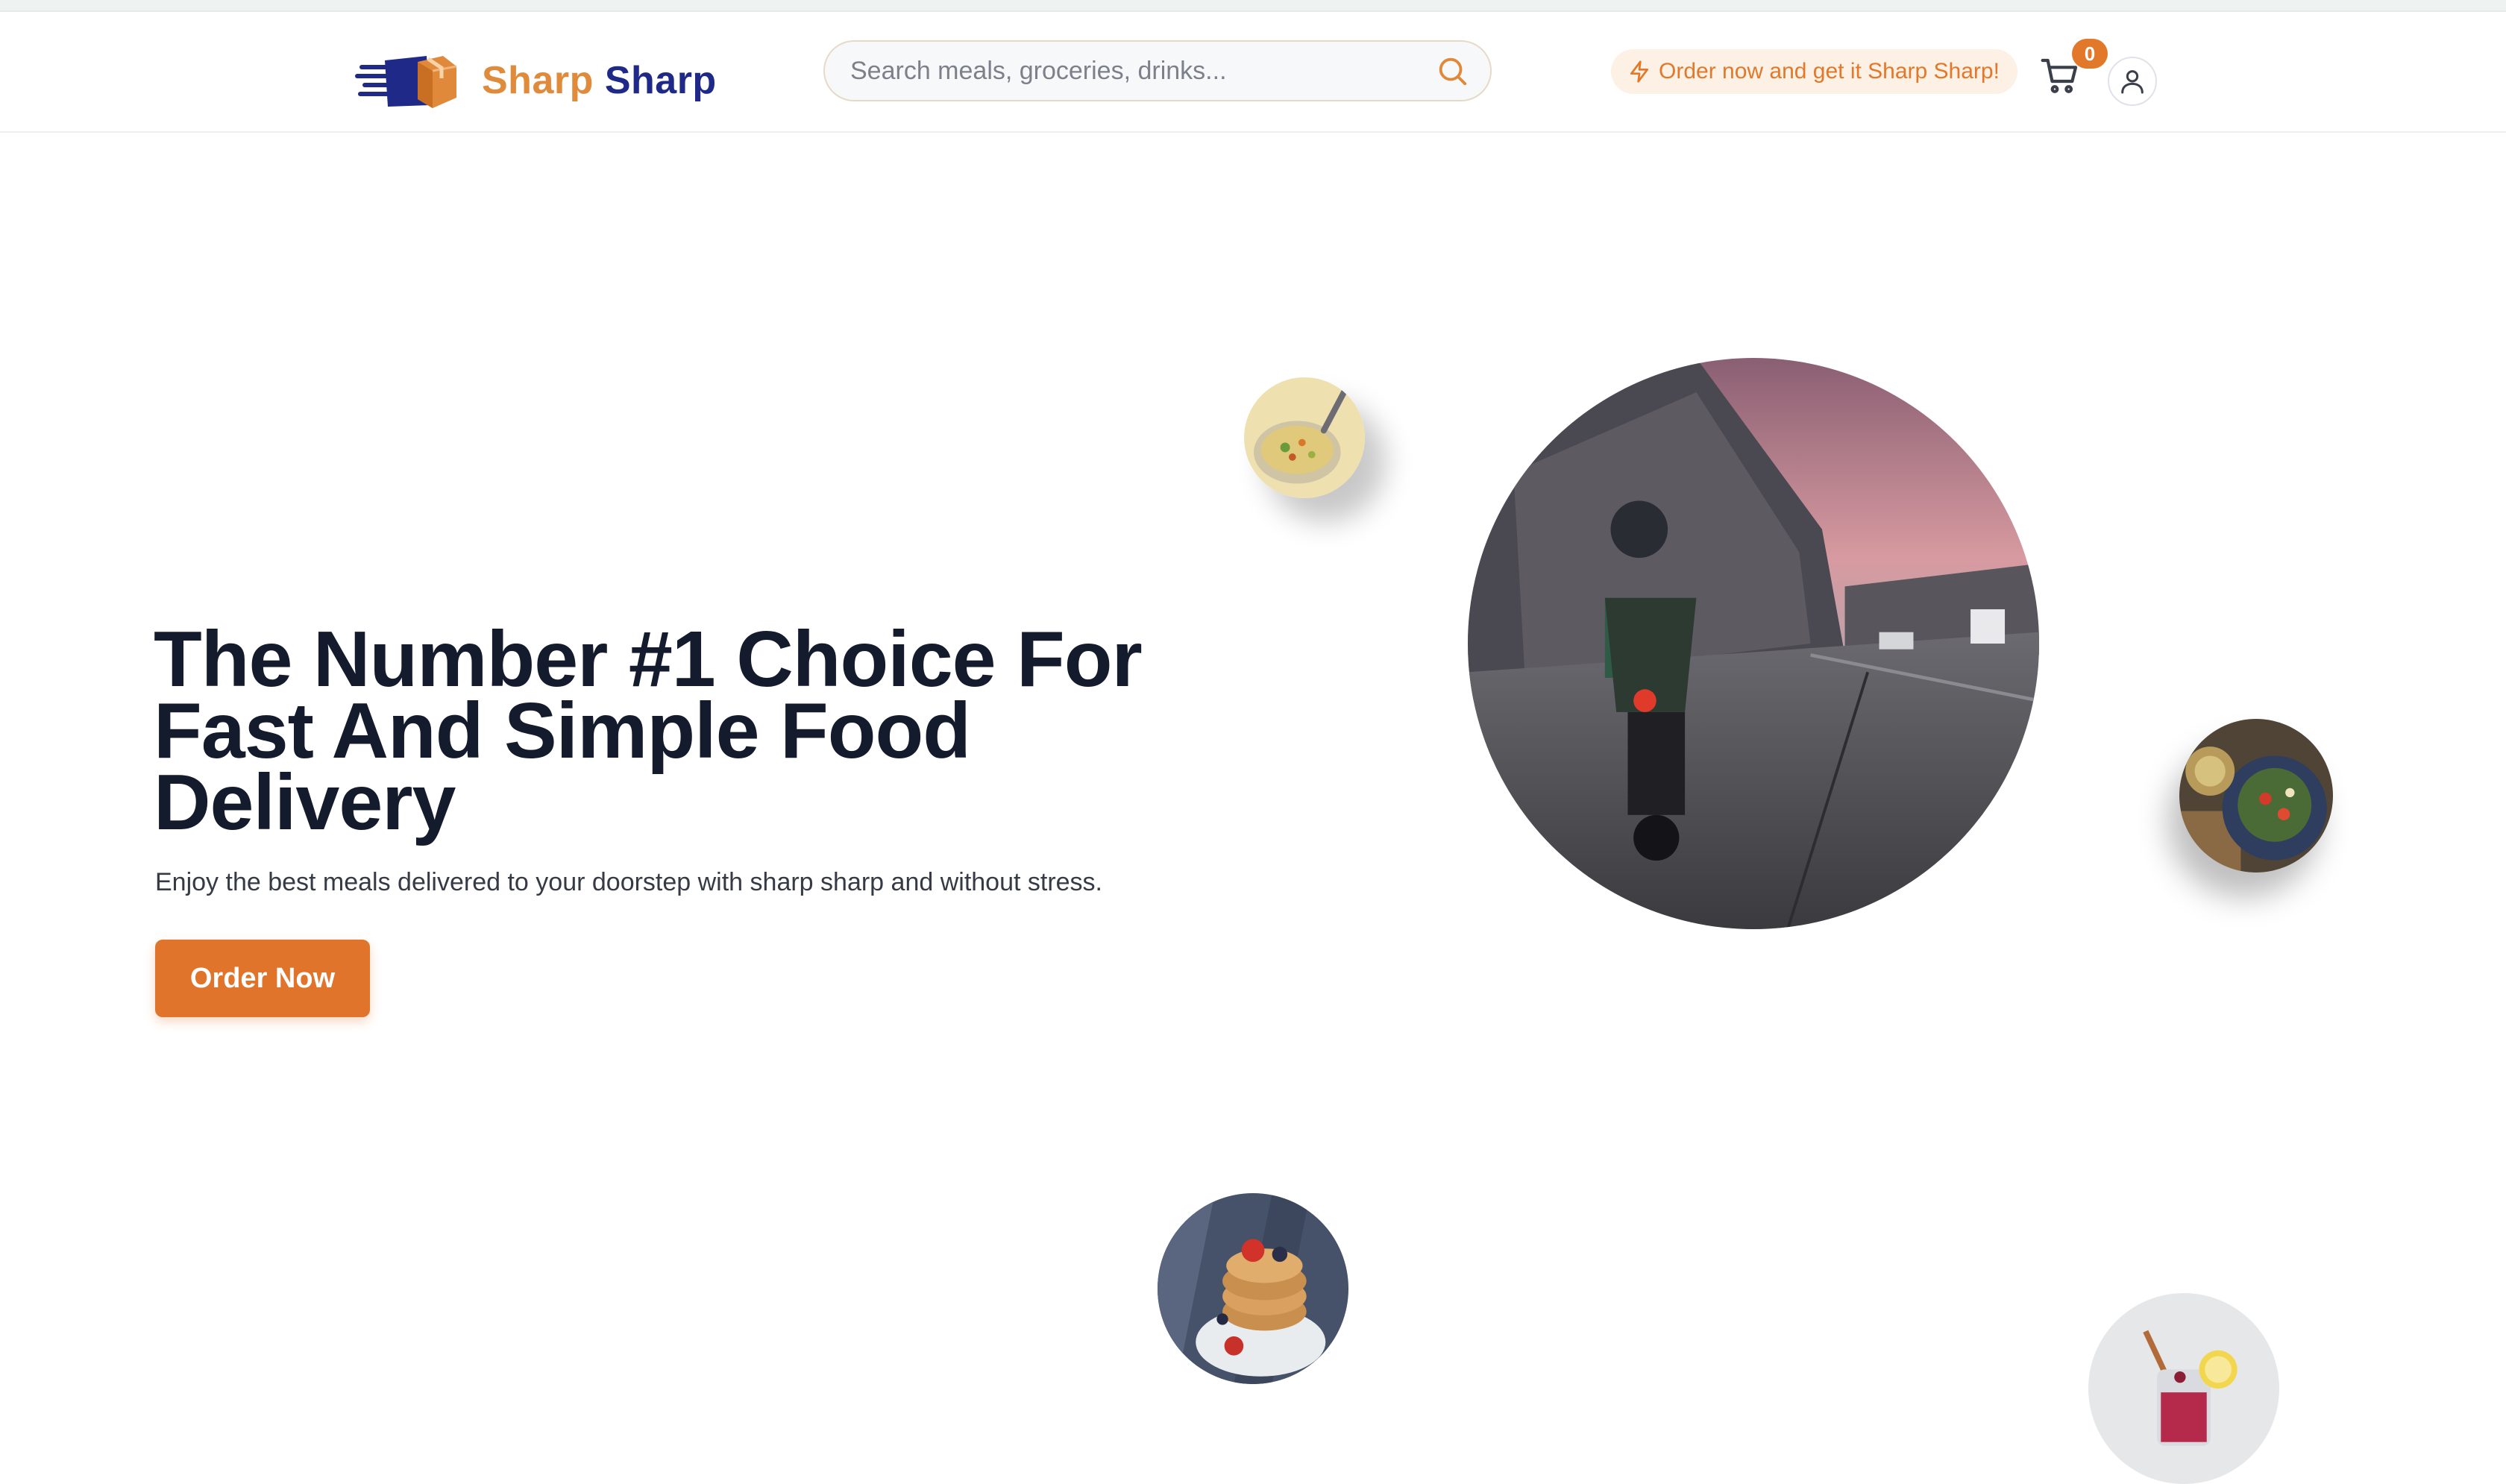  What do you see at coordinates (599, 80) in the screenshot?
I see `logo-text: Sharp Sharp` at bounding box center [599, 80].